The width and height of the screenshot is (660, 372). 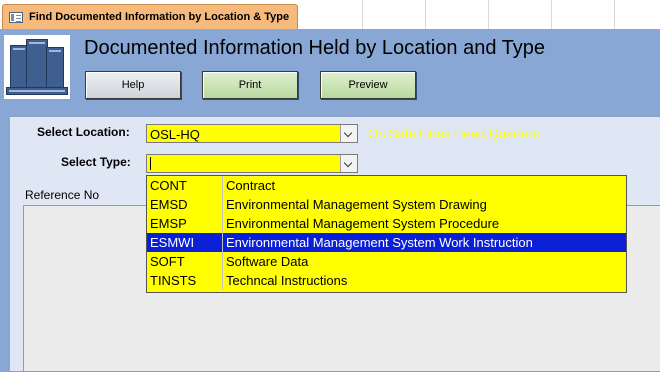 I want to click on type-label: Select Type:, so click(x=96, y=162).